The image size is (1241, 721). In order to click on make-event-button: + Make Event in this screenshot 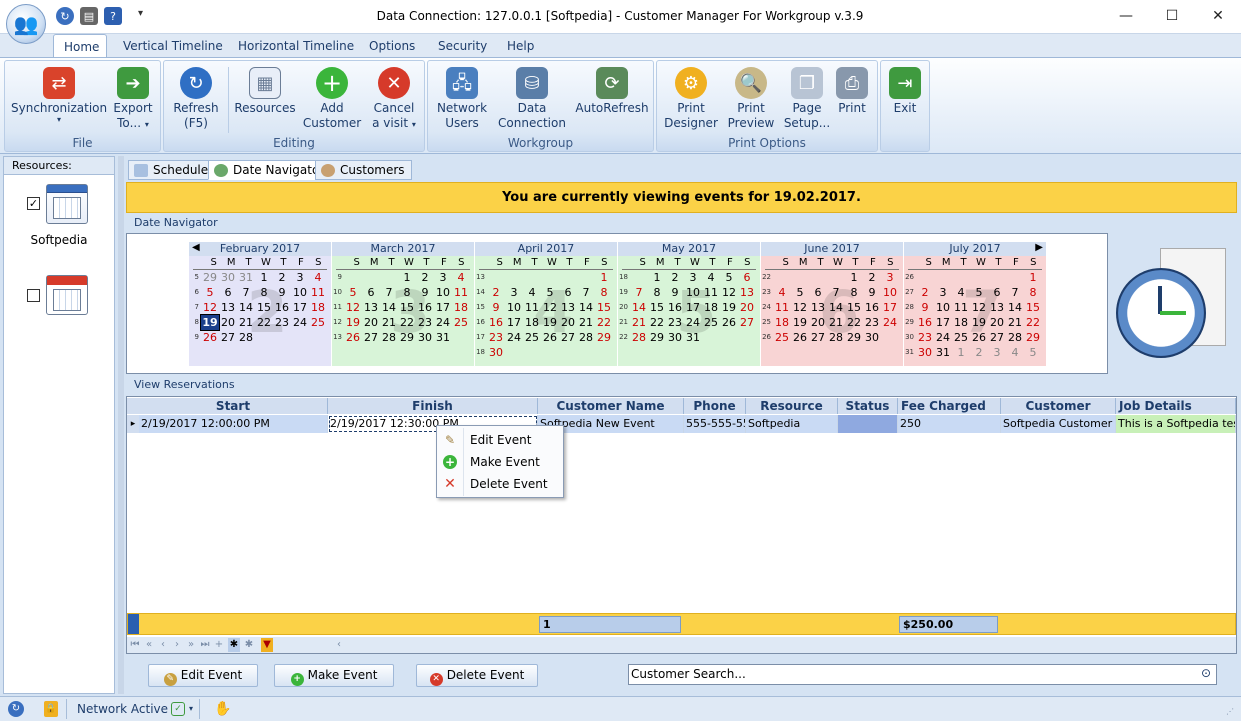, I will do `click(334, 675)`.